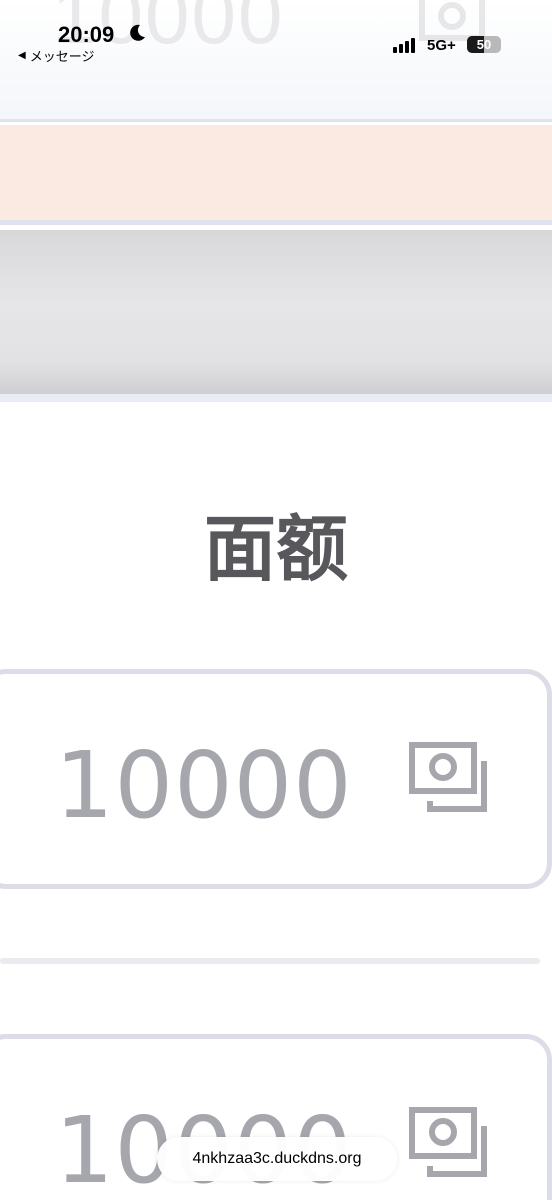 Image resolution: width=552 pixels, height=1200 pixels. I want to click on section-title: 面额, so click(275, 549).